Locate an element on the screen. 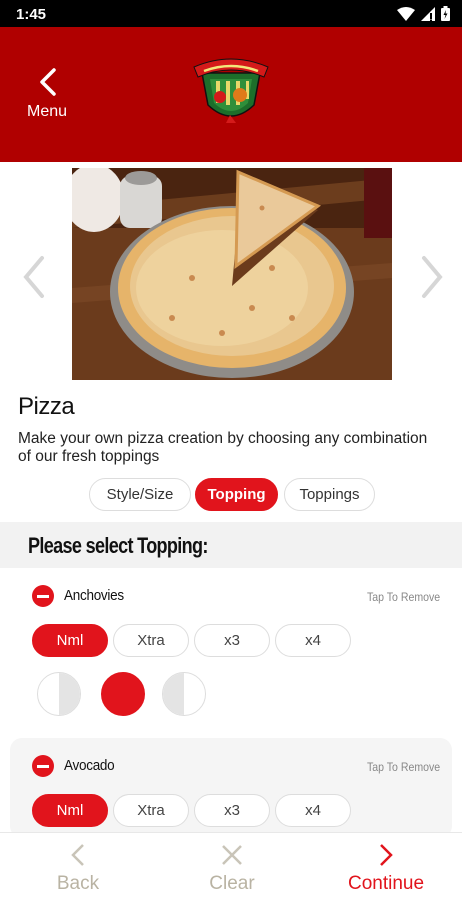 The height and width of the screenshot is (900, 462). brand-logo is located at coordinates (231, 94).